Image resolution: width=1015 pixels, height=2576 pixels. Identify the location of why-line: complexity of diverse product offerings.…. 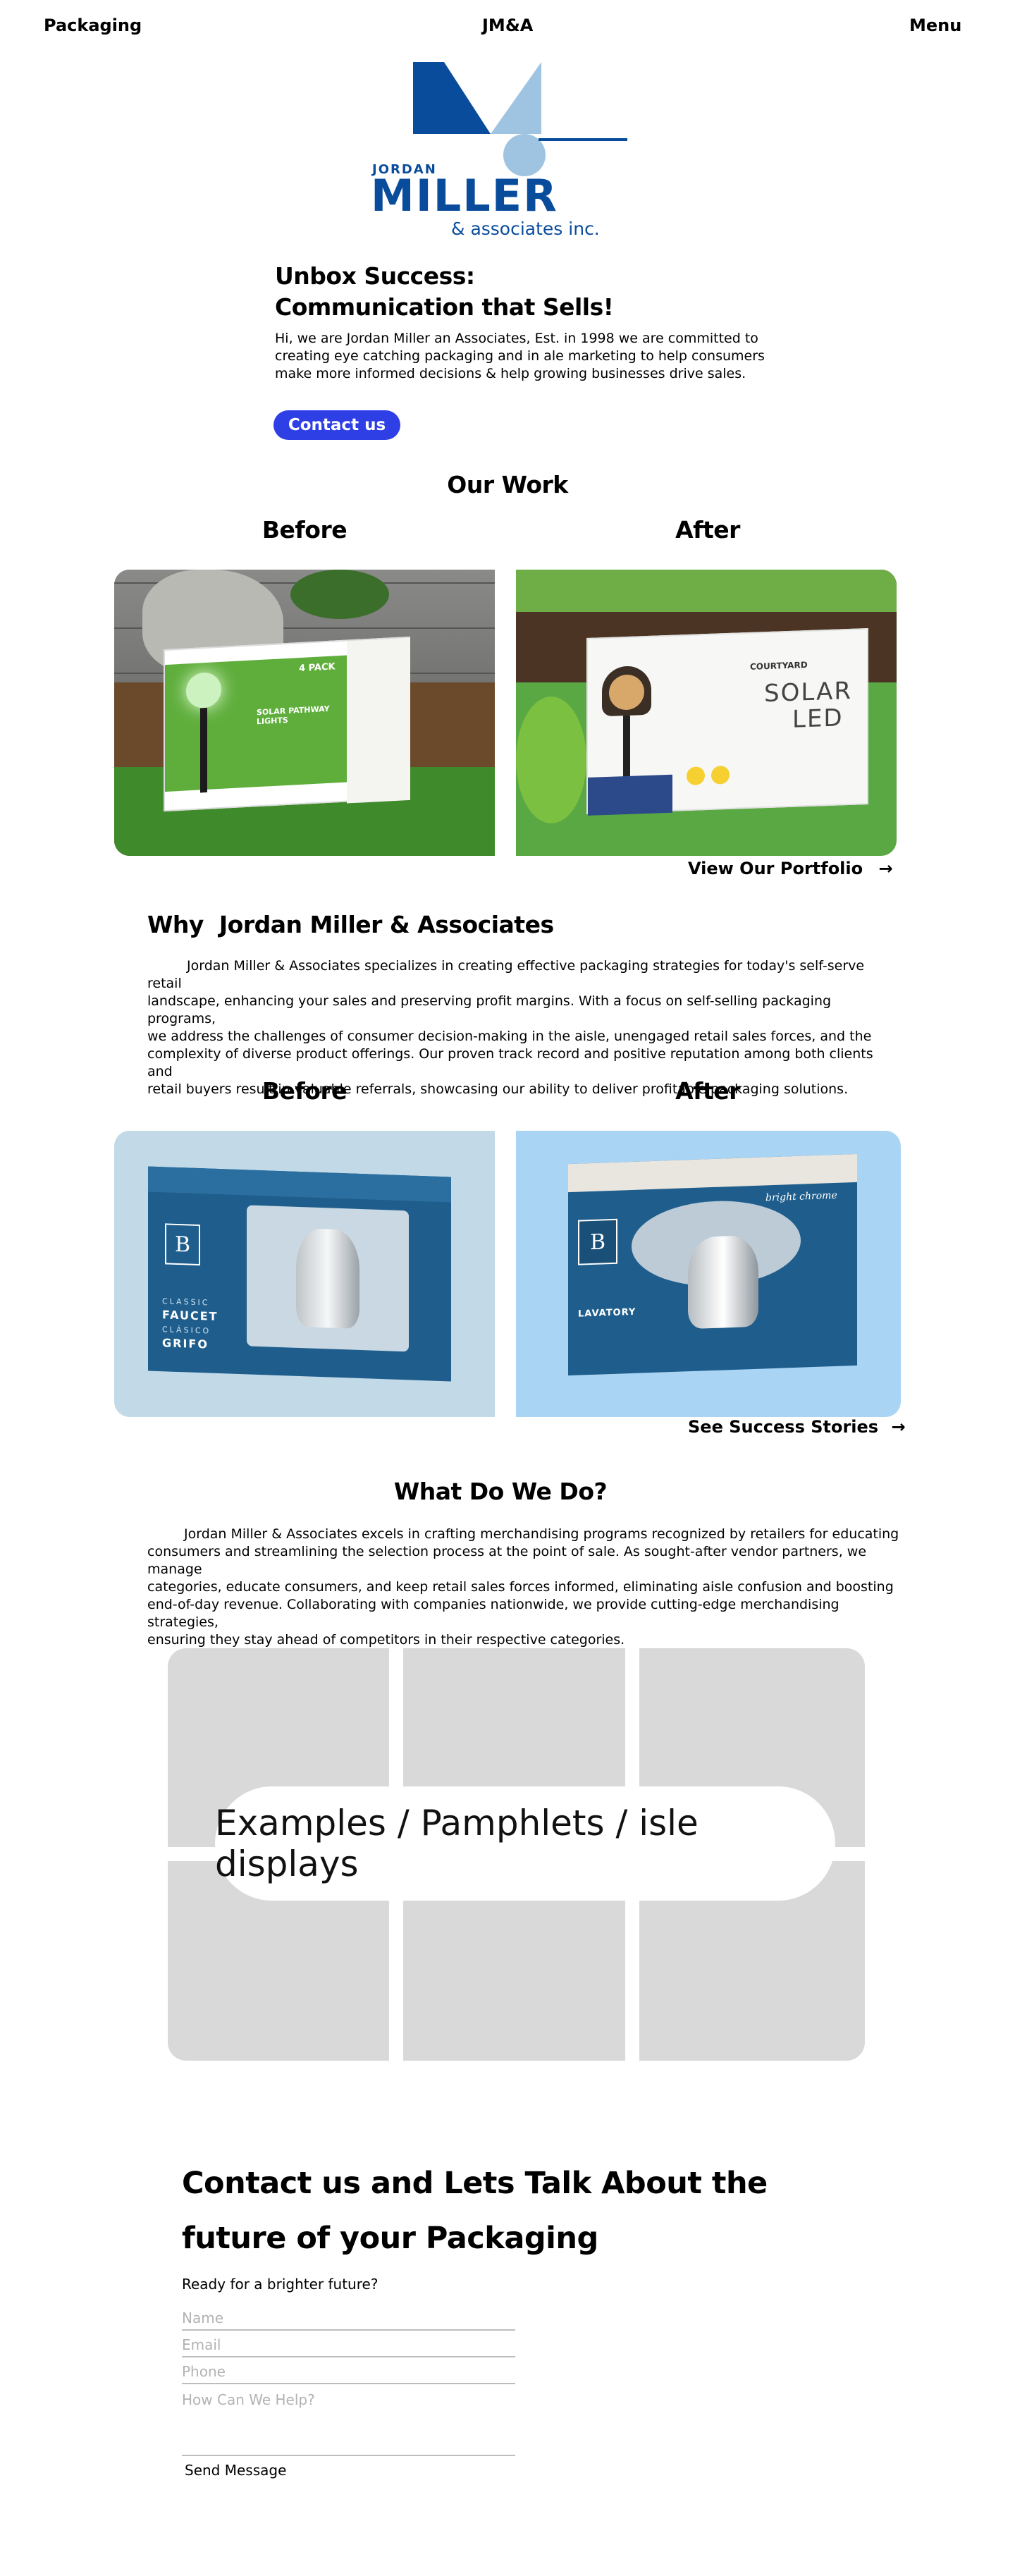
(510, 1062).